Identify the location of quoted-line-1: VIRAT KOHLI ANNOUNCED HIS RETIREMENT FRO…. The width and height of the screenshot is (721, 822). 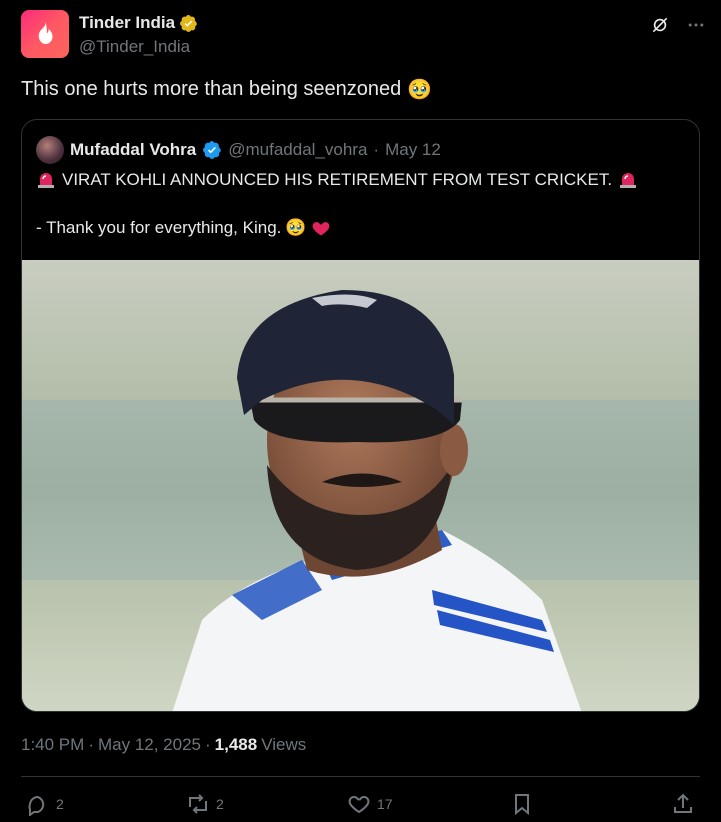
(337, 180).